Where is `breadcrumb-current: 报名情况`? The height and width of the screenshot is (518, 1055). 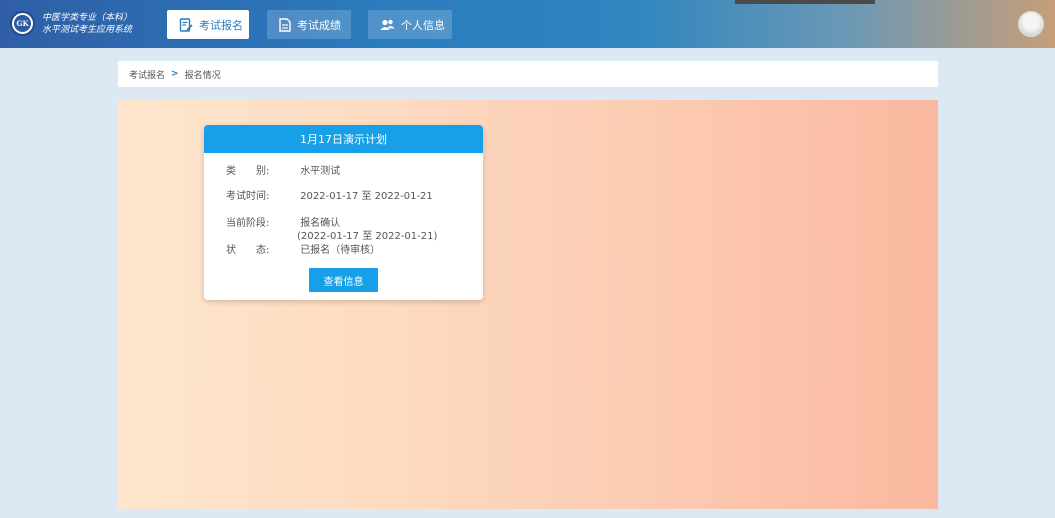
breadcrumb-current: 报名情况 is located at coordinates (202, 75).